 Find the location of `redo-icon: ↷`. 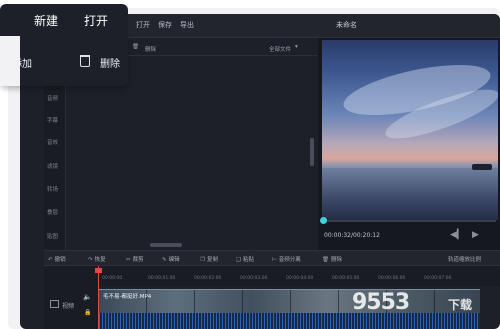

redo-icon: ↷ is located at coordinates (90, 260).